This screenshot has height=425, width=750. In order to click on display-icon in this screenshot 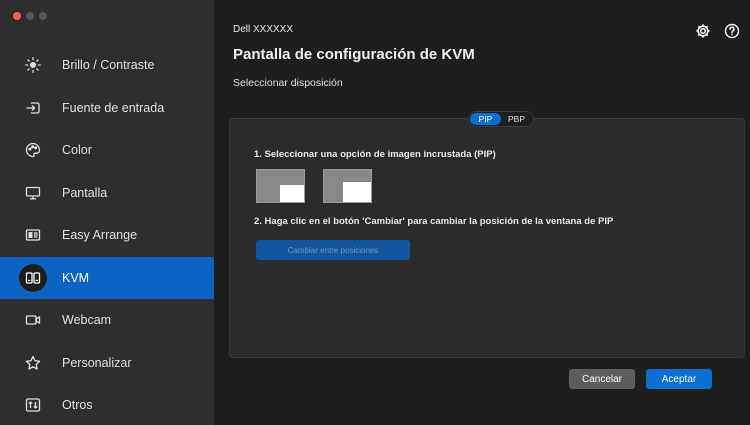, I will do `click(33, 193)`.